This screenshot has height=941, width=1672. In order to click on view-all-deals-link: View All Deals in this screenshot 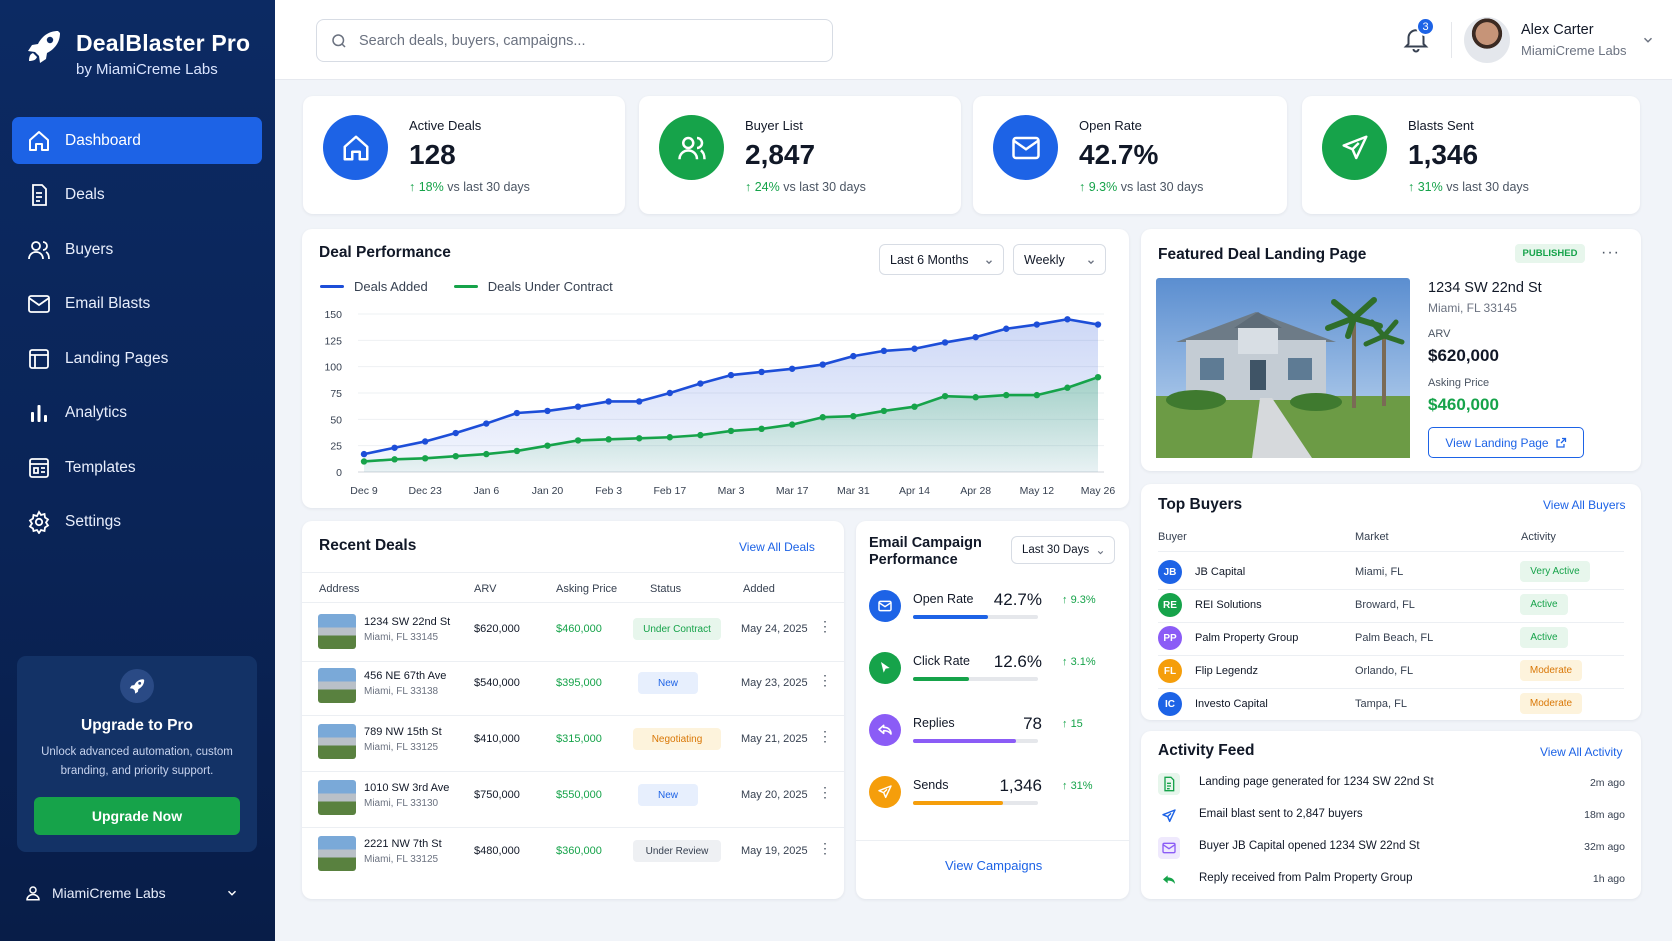, I will do `click(777, 547)`.